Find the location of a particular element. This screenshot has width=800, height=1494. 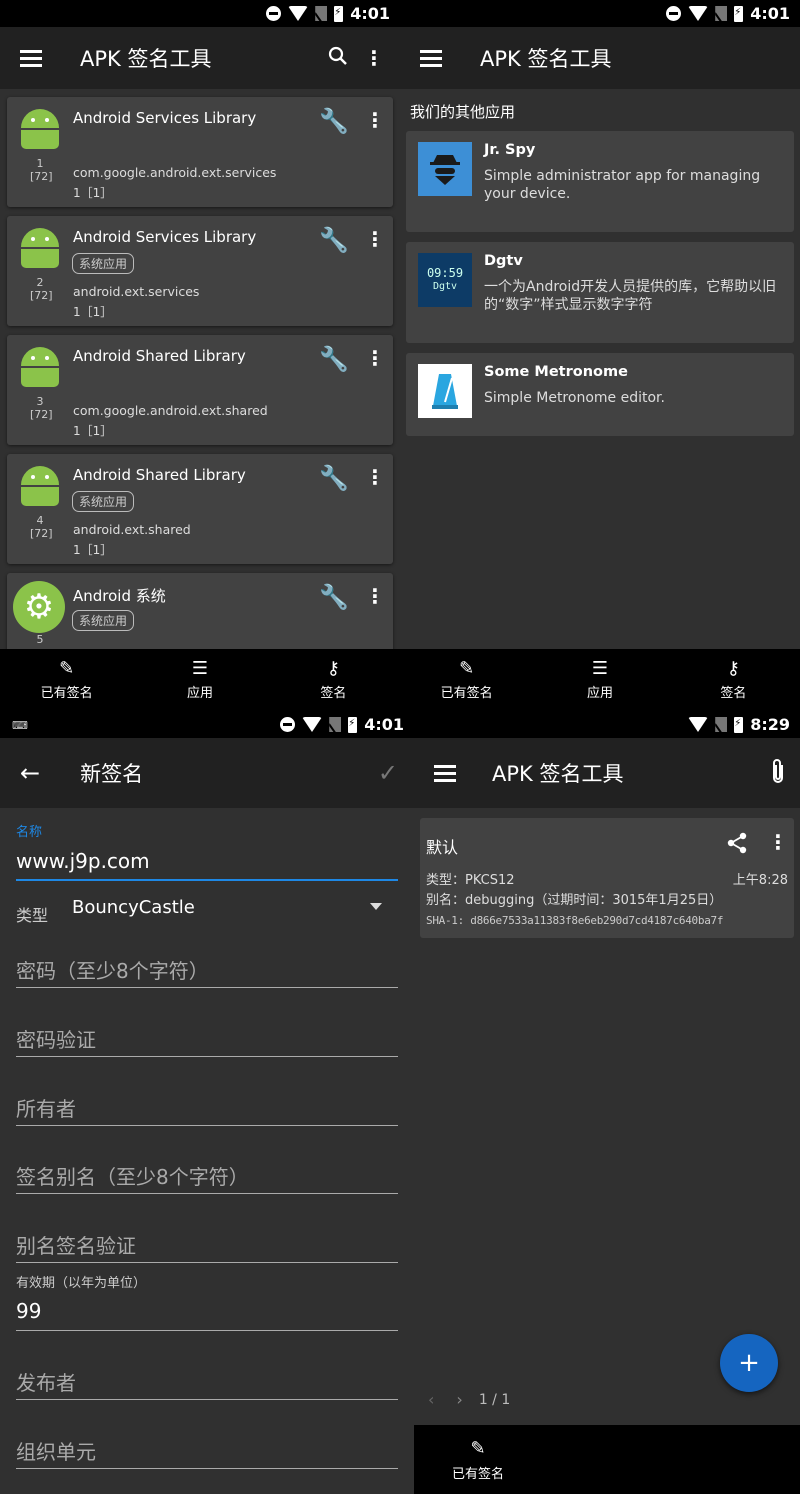

page-indicator: 1 / 1 is located at coordinates (494, 1399).